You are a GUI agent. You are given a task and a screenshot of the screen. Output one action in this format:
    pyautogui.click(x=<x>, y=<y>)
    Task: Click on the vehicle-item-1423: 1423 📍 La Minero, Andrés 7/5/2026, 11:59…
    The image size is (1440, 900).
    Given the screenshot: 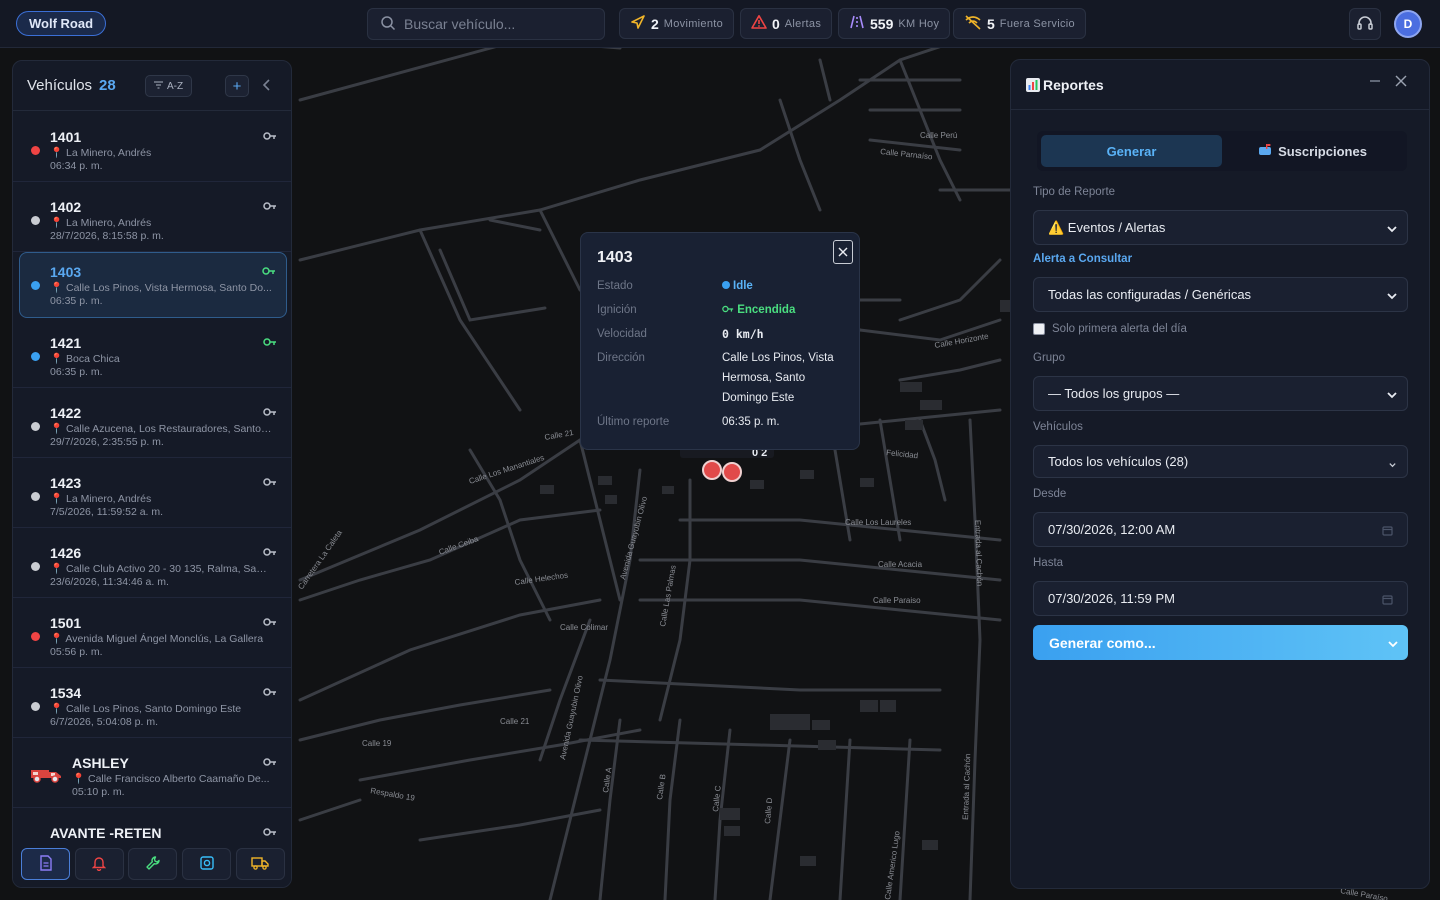 What is the action you would take?
    pyautogui.click(x=152, y=493)
    